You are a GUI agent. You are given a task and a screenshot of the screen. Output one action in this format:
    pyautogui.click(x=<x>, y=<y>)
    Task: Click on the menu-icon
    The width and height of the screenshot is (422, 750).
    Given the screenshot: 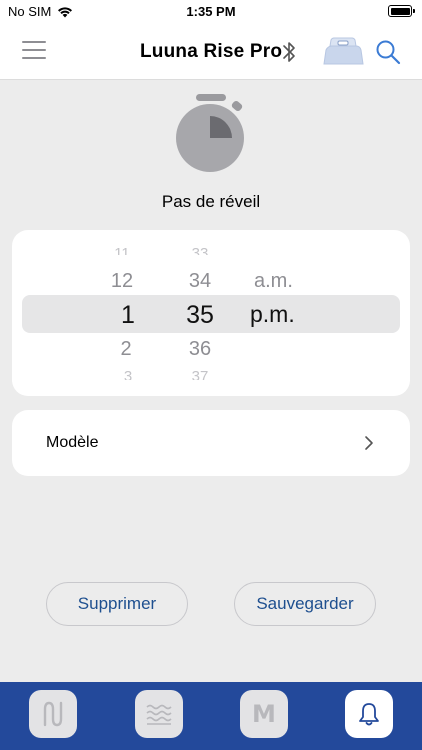 What is the action you would take?
    pyautogui.click(x=34, y=50)
    